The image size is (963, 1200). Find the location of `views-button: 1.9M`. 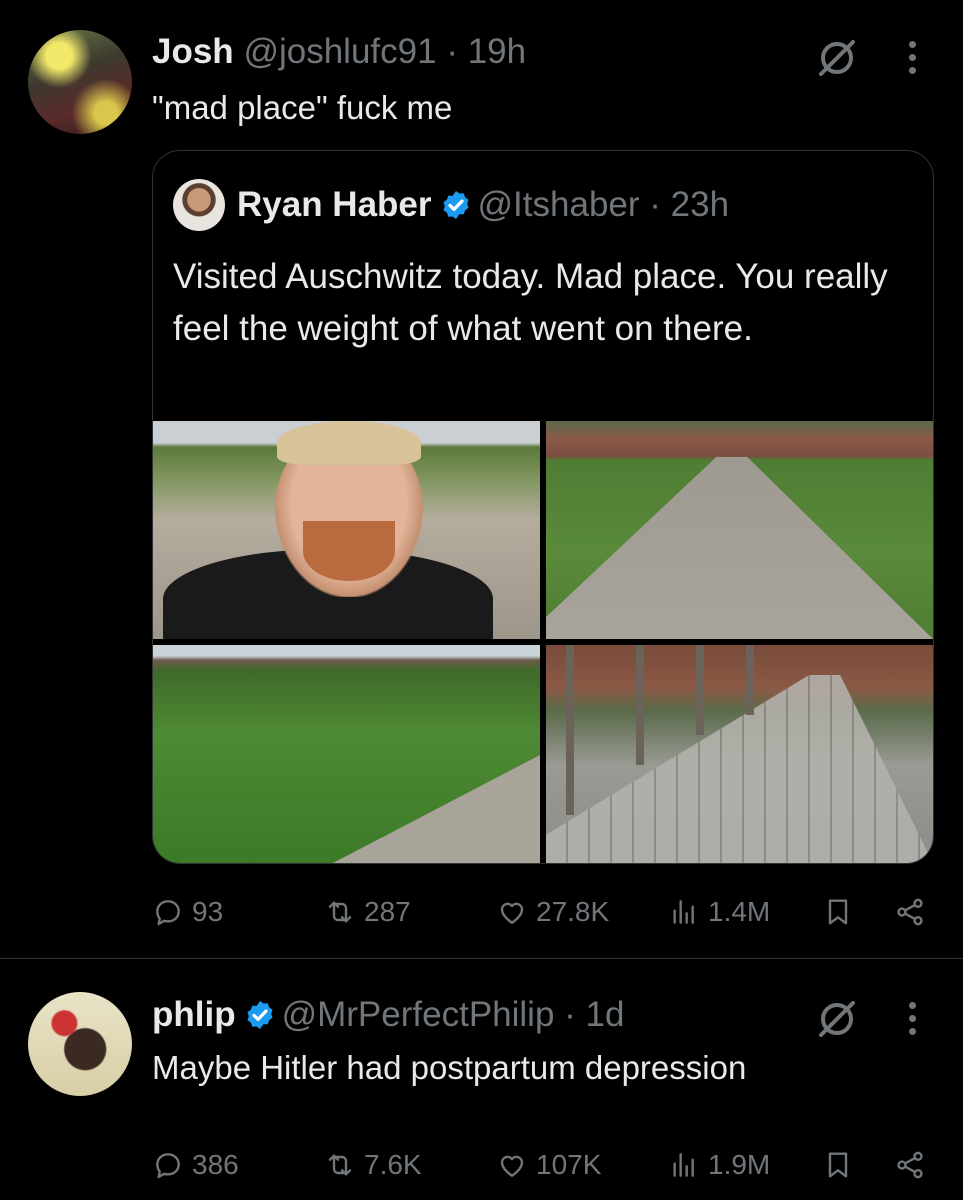

views-button: 1.9M is located at coordinates (719, 1165).